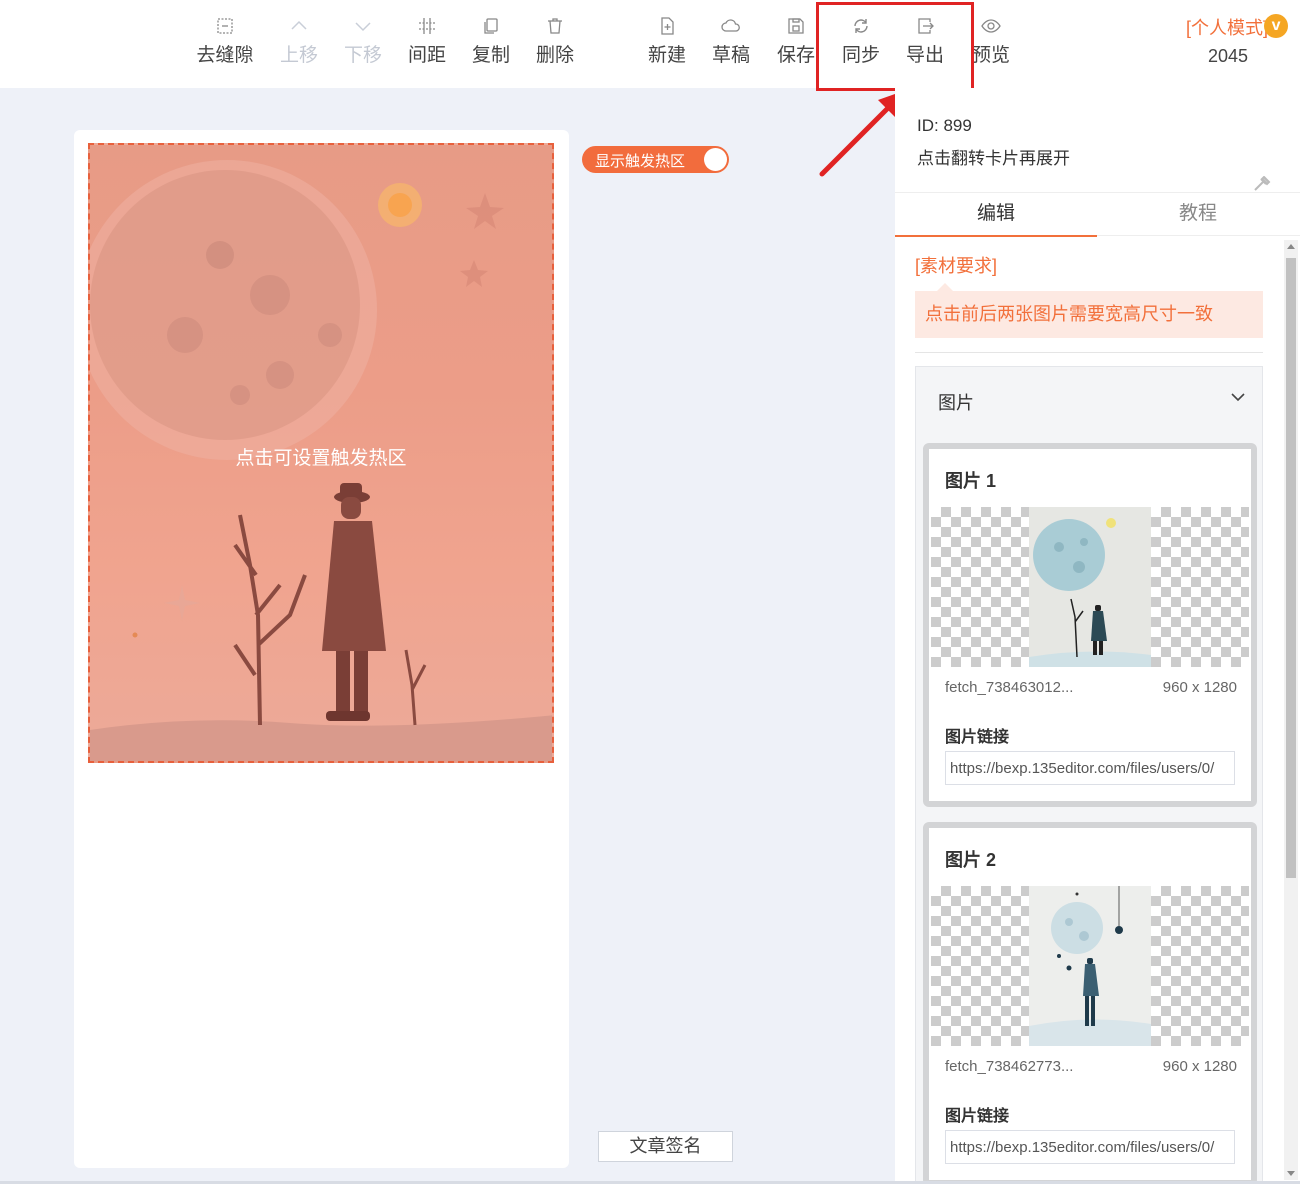  Describe the element at coordinates (1228, 56) in the screenshot. I see `user-count: 2045` at that location.